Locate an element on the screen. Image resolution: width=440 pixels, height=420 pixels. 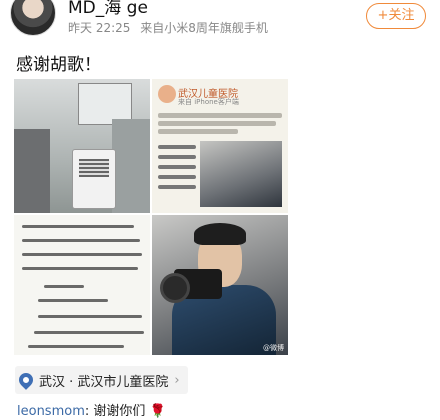
comment-user: leonsmom is located at coordinates (51, 411).